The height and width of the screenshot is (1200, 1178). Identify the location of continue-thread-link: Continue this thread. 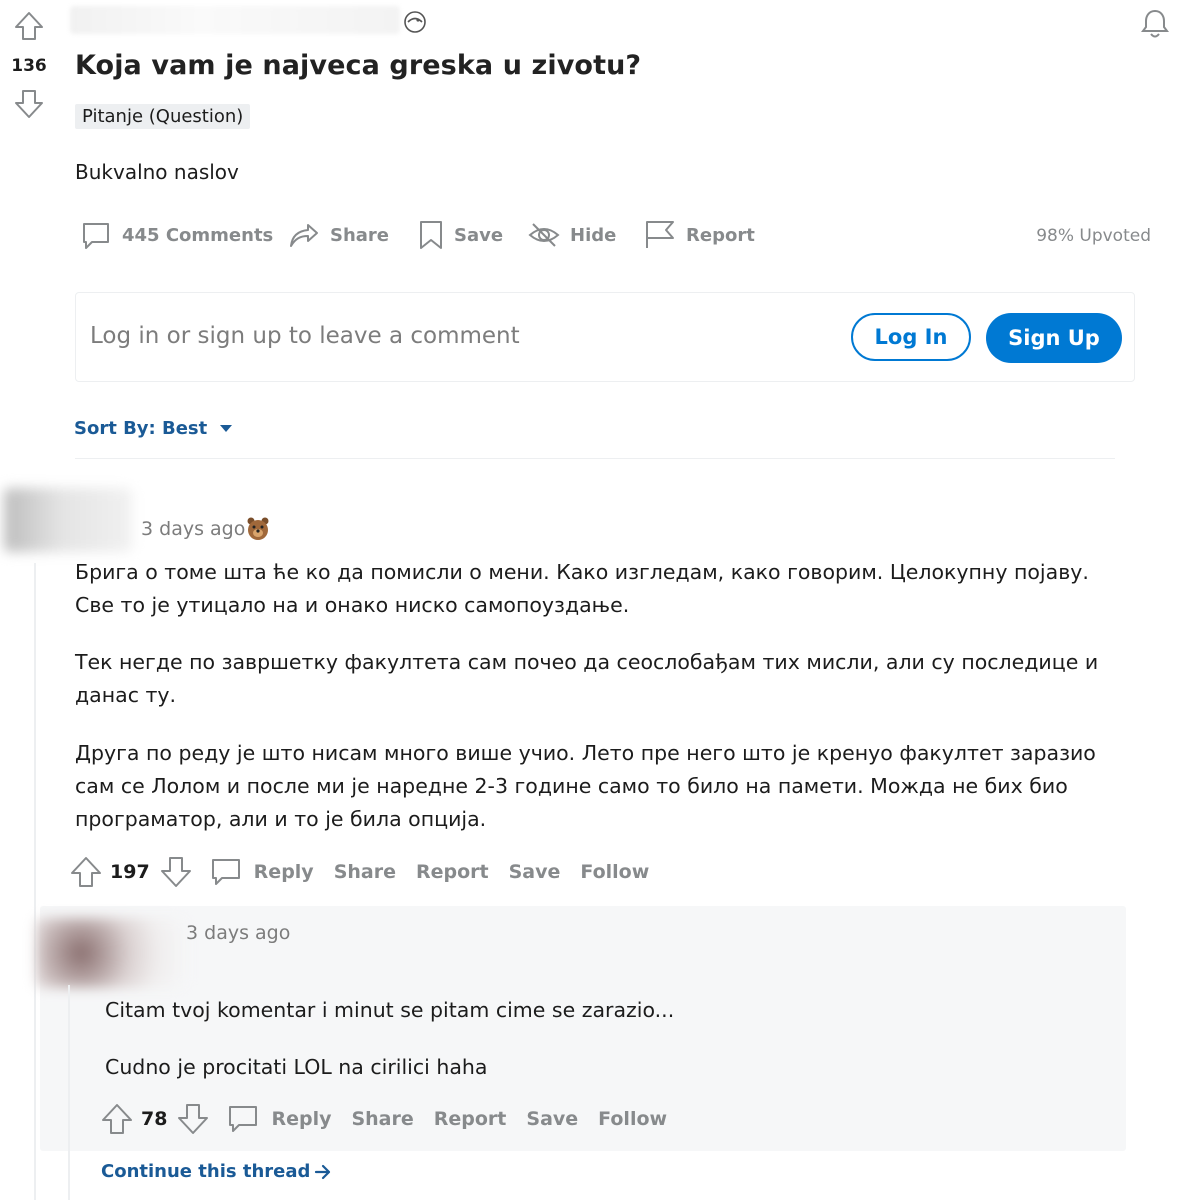
(216, 1171).